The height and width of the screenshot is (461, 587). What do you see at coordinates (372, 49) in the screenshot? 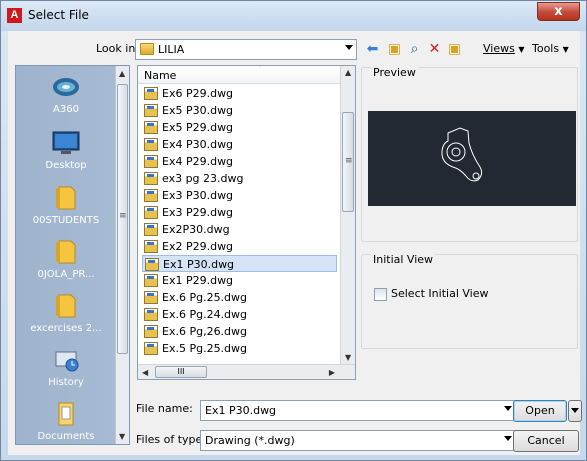
I see `back-icon: ⬅` at bounding box center [372, 49].